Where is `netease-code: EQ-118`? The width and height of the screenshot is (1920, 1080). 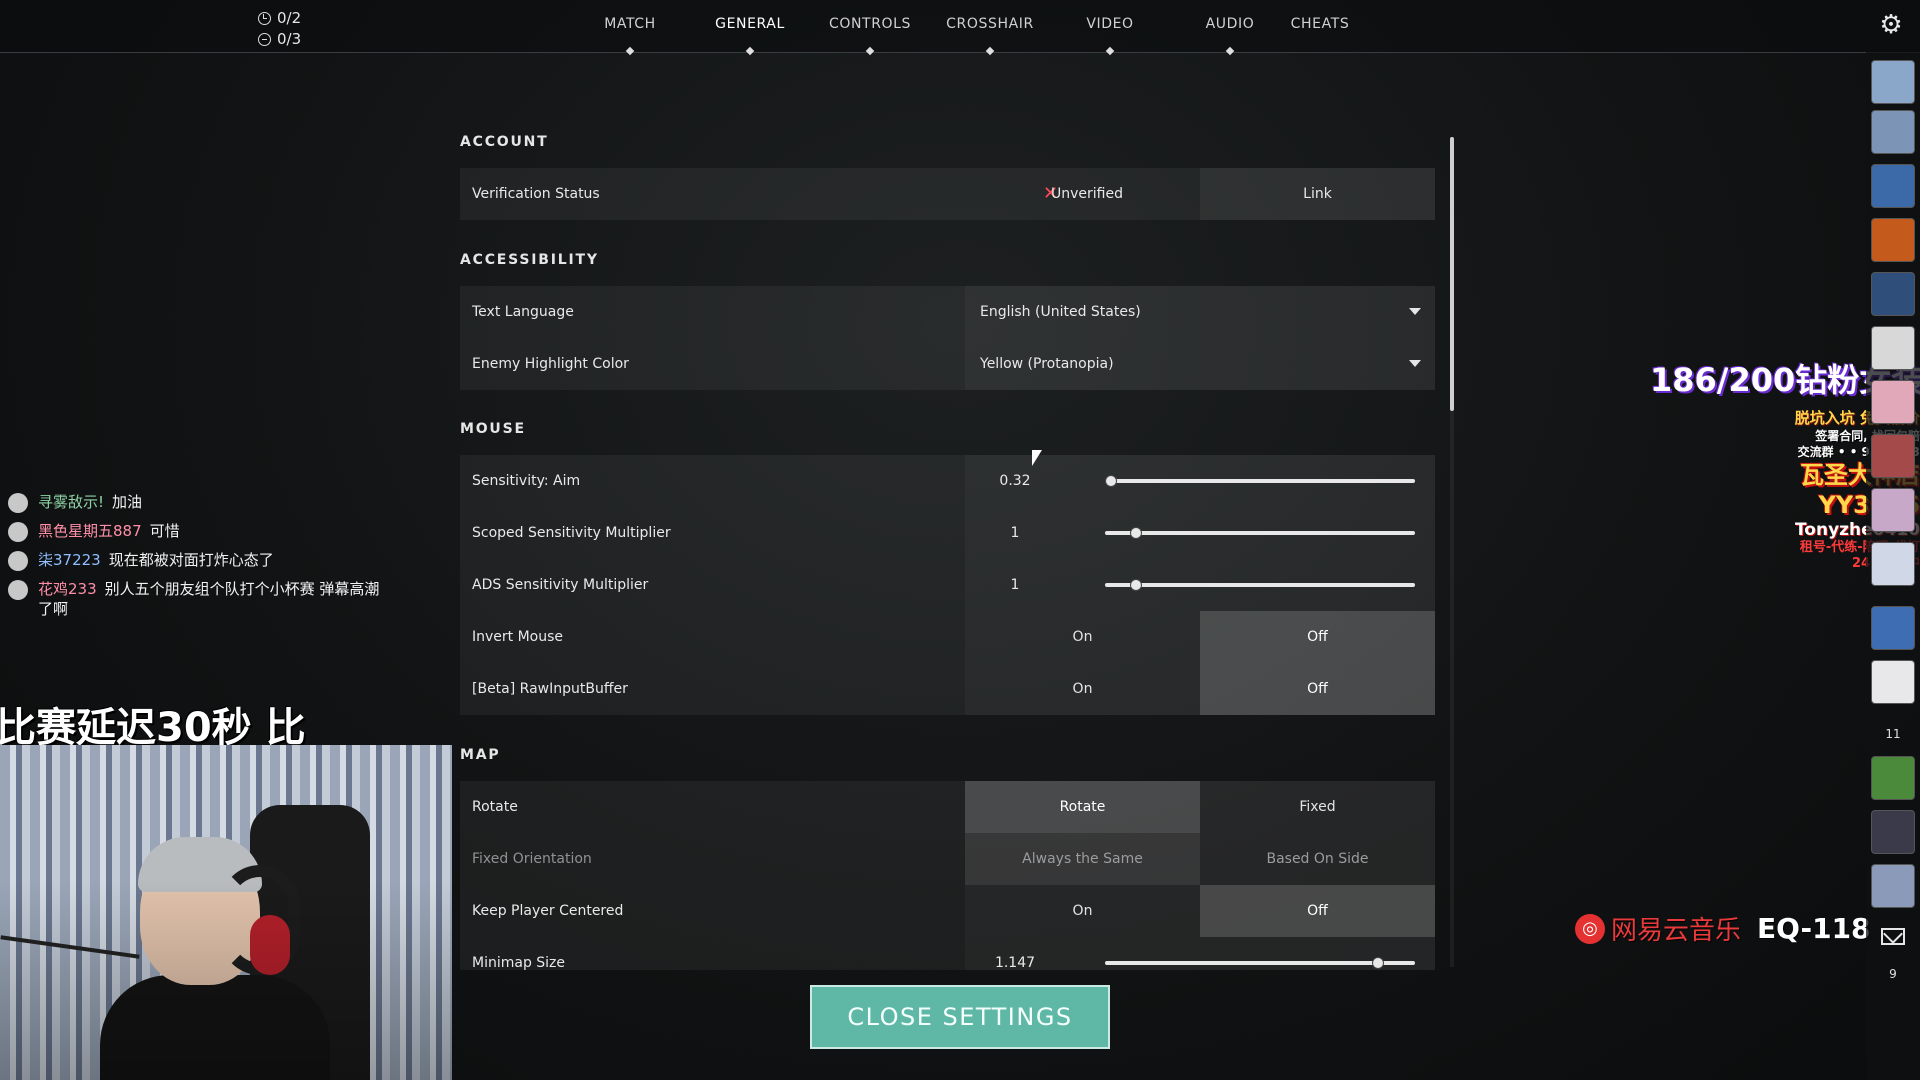
netease-code: EQ-118 is located at coordinates (1814, 928).